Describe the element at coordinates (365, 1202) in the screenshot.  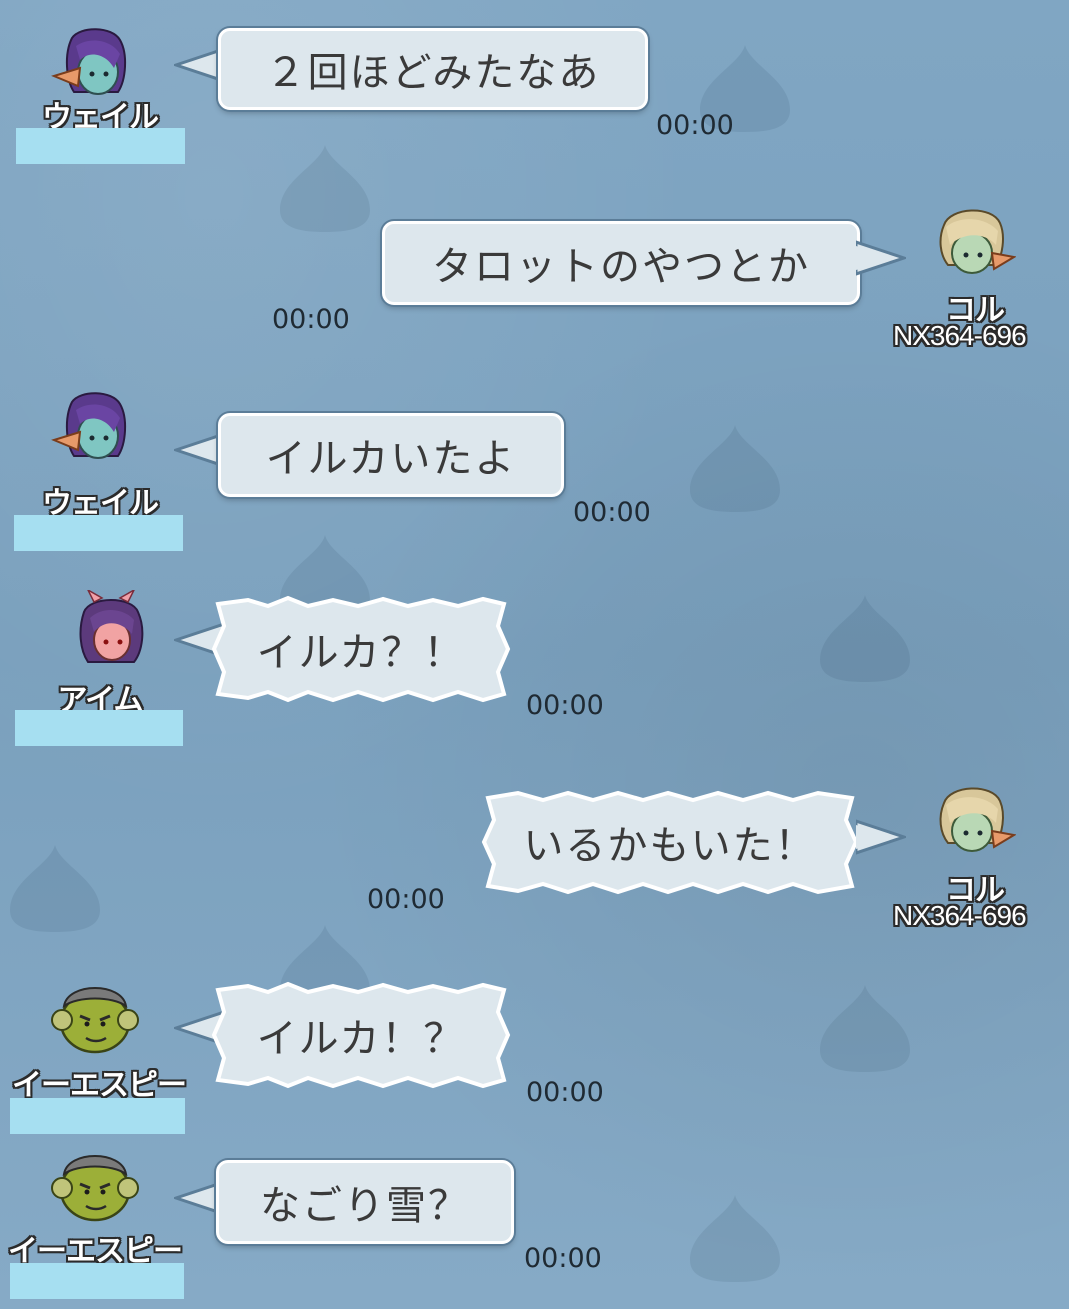
I see `message-bubble: なごり雪？` at that location.